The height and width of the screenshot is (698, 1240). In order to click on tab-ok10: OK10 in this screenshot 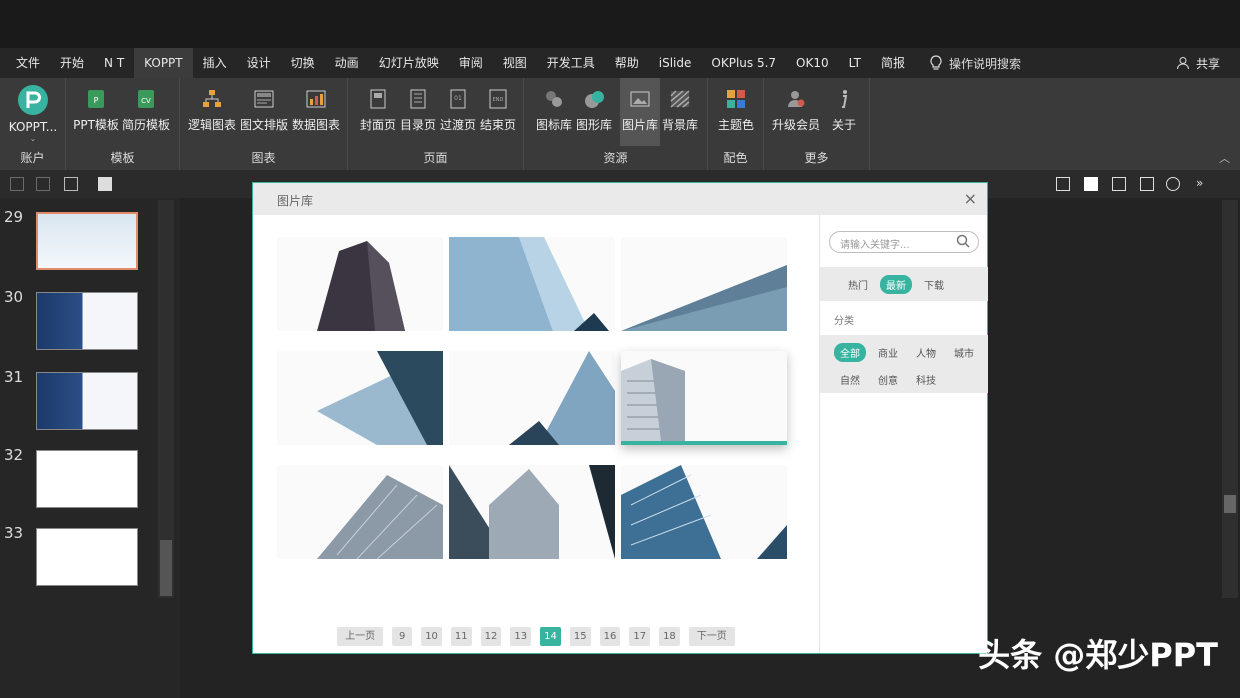, I will do `click(812, 63)`.